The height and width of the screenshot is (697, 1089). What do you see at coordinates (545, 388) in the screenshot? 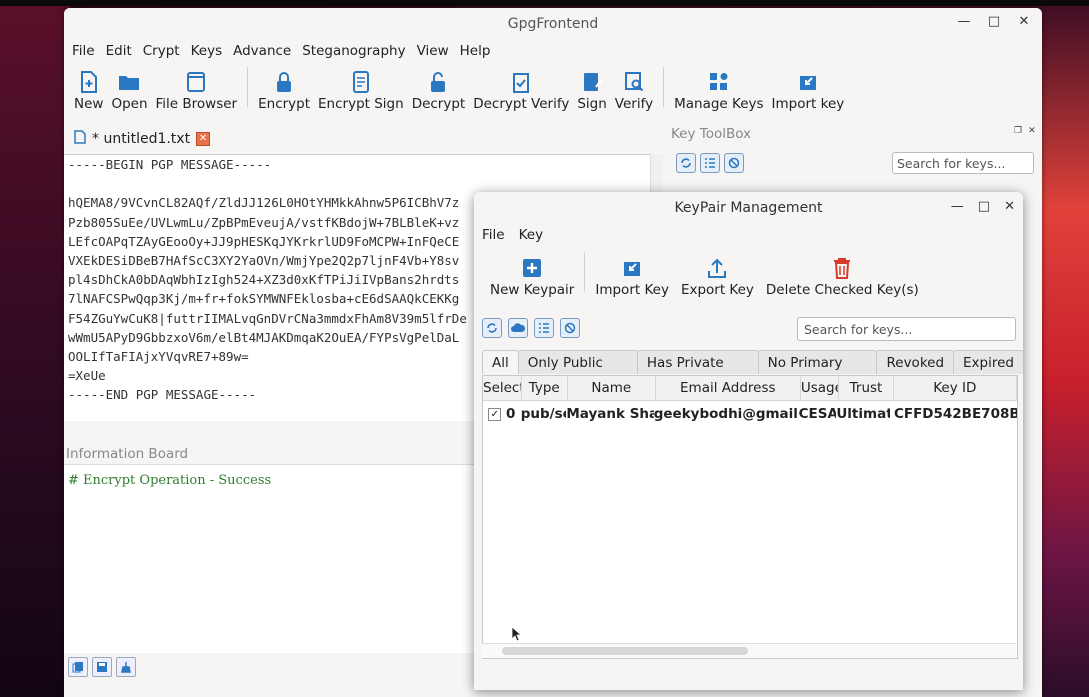
I see `column-type: Type` at bounding box center [545, 388].